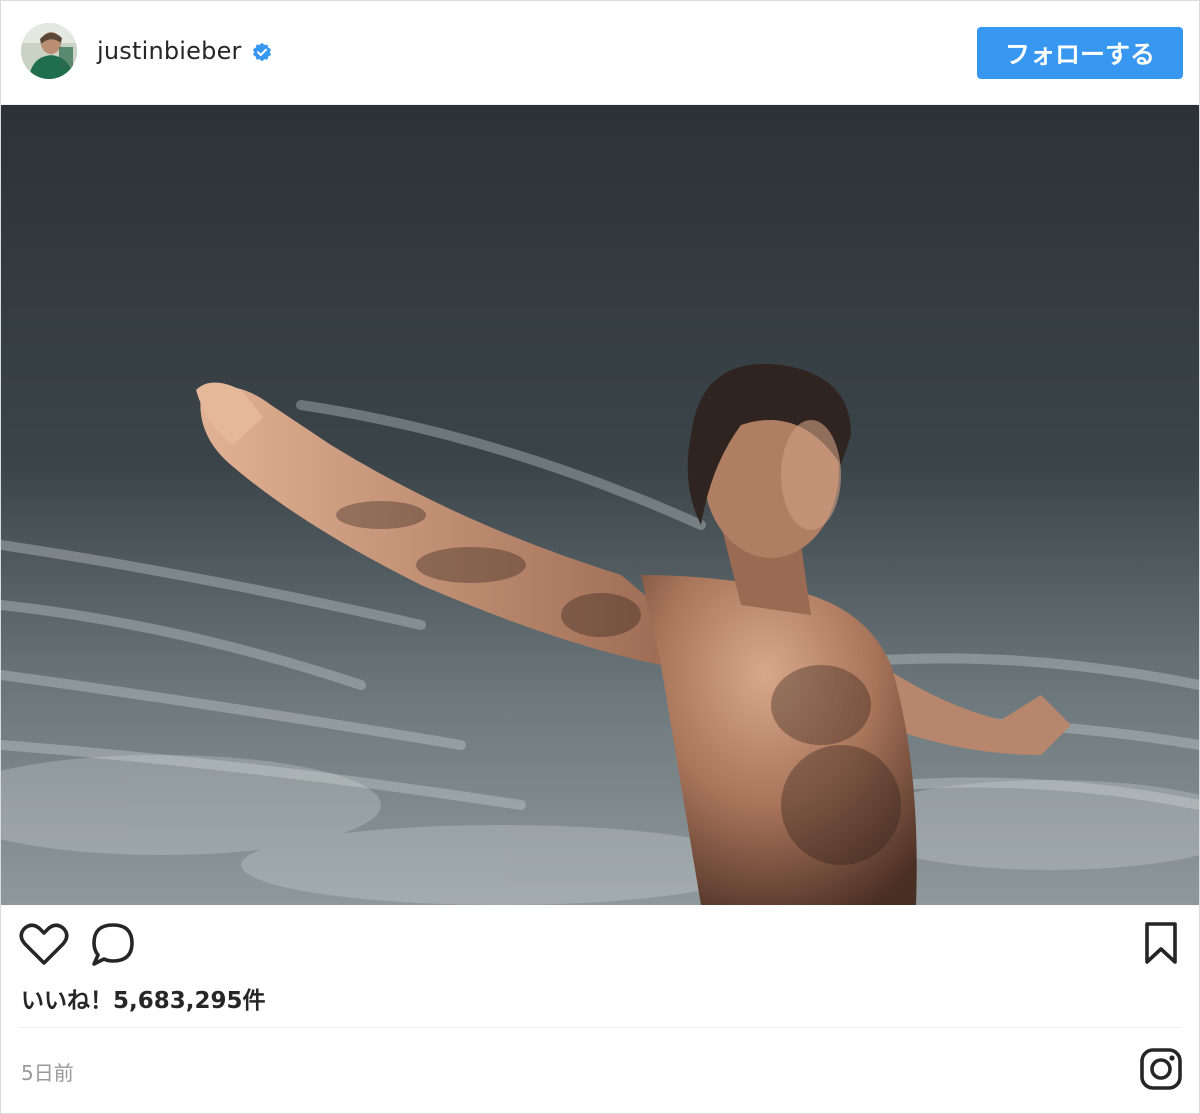 Image resolution: width=1200 pixels, height=1114 pixels. I want to click on bookmark-icon, so click(1161, 943).